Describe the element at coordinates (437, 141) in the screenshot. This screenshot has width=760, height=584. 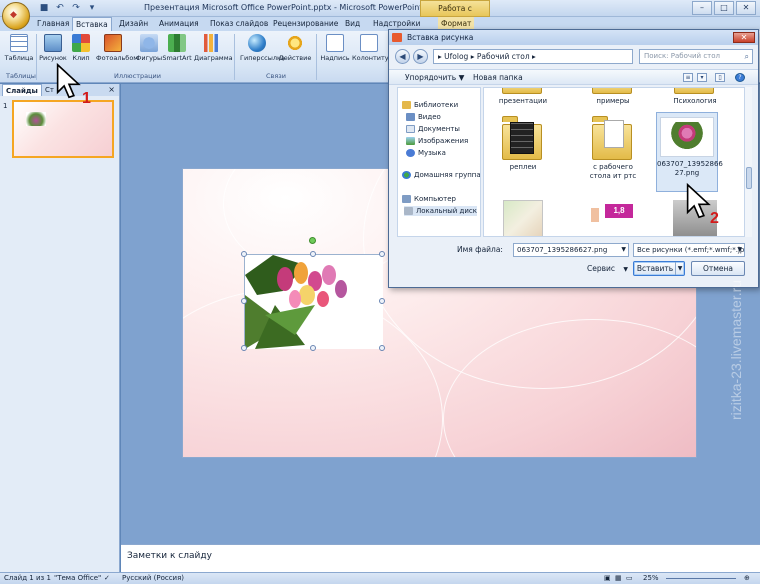
I see `nav-images: Изображения` at that location.